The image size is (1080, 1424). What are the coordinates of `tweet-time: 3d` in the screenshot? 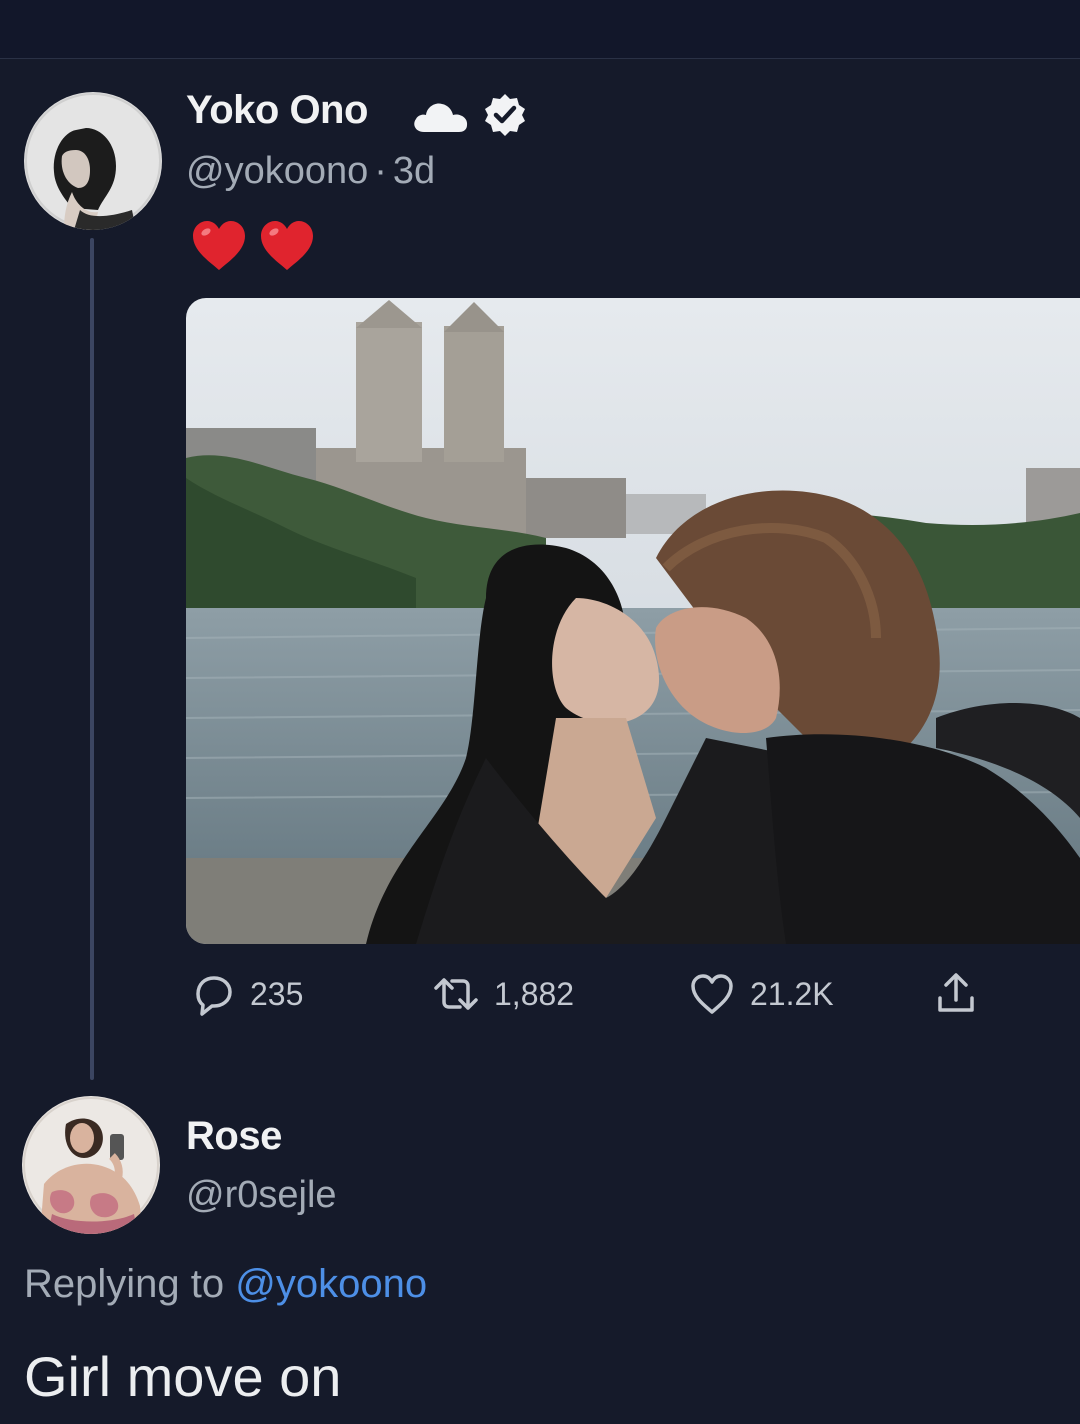 It's located at (414, 171).